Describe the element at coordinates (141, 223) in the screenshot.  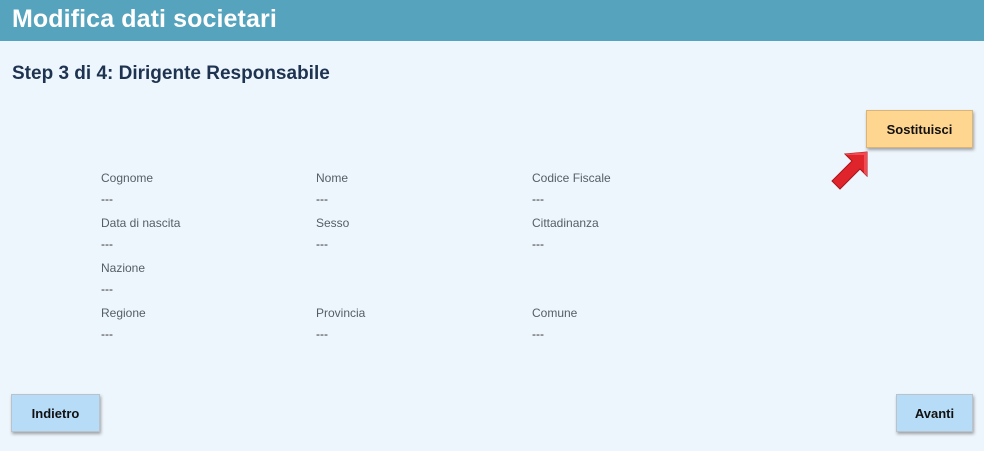
I see `field-label: Data di nascita` at that location.